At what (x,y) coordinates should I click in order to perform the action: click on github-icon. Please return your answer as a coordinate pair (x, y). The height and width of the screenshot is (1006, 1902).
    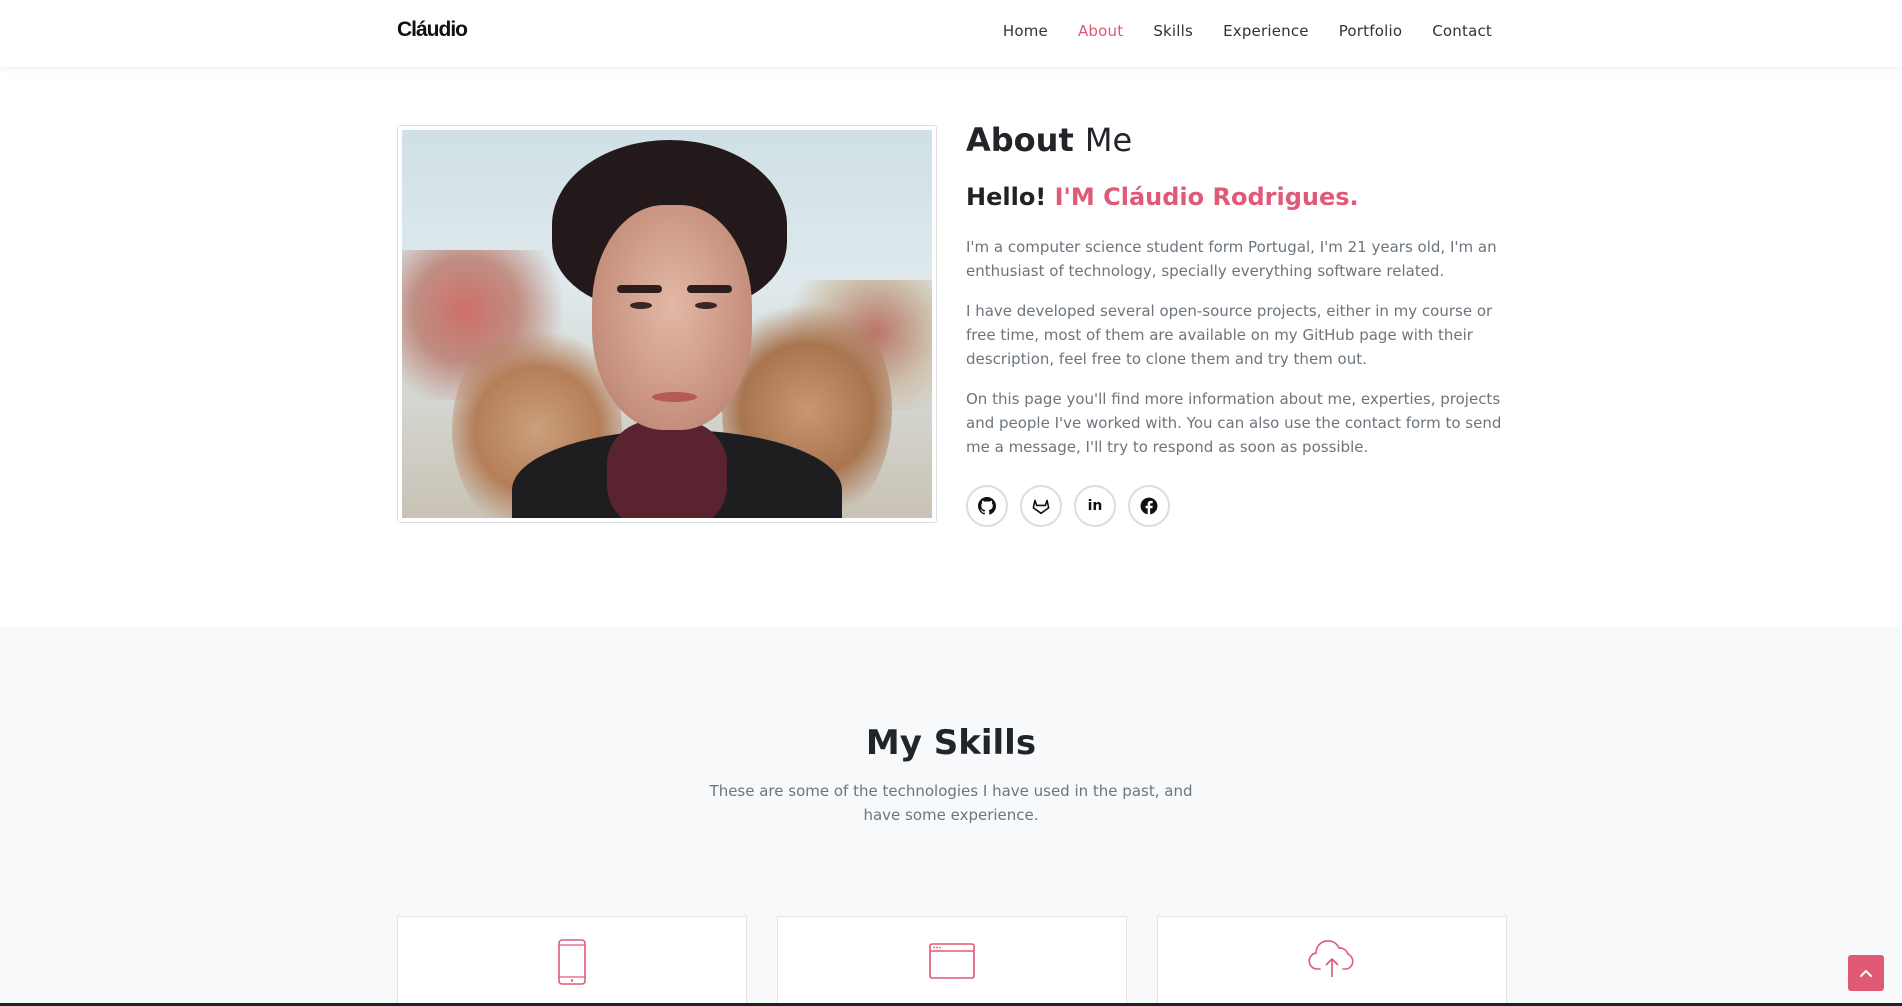
    Looking at the image, I should click on (987, 506).